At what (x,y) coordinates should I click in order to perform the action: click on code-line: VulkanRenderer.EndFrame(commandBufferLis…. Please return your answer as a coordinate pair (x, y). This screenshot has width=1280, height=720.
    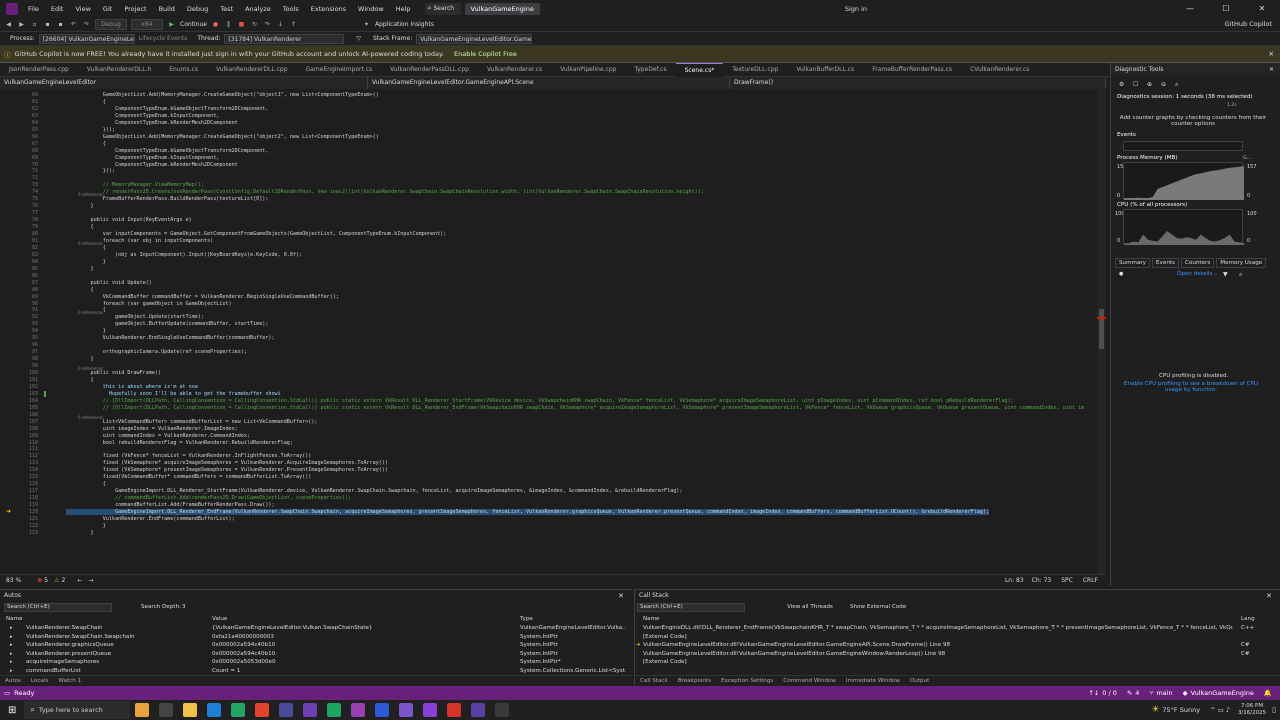
    Looking at the image, I should click on (150, 519).